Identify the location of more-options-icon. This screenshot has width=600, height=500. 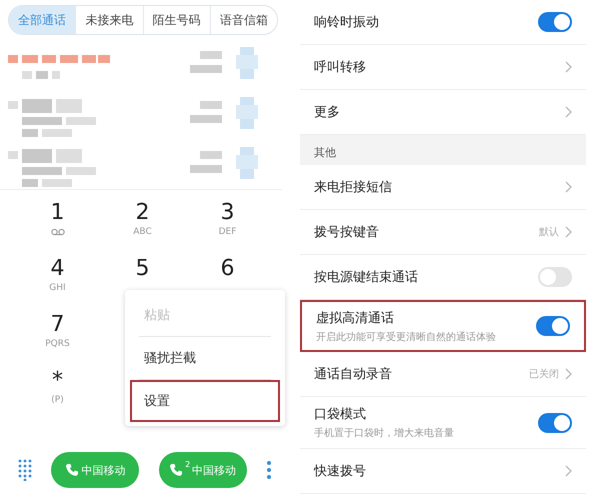
(269, 470).